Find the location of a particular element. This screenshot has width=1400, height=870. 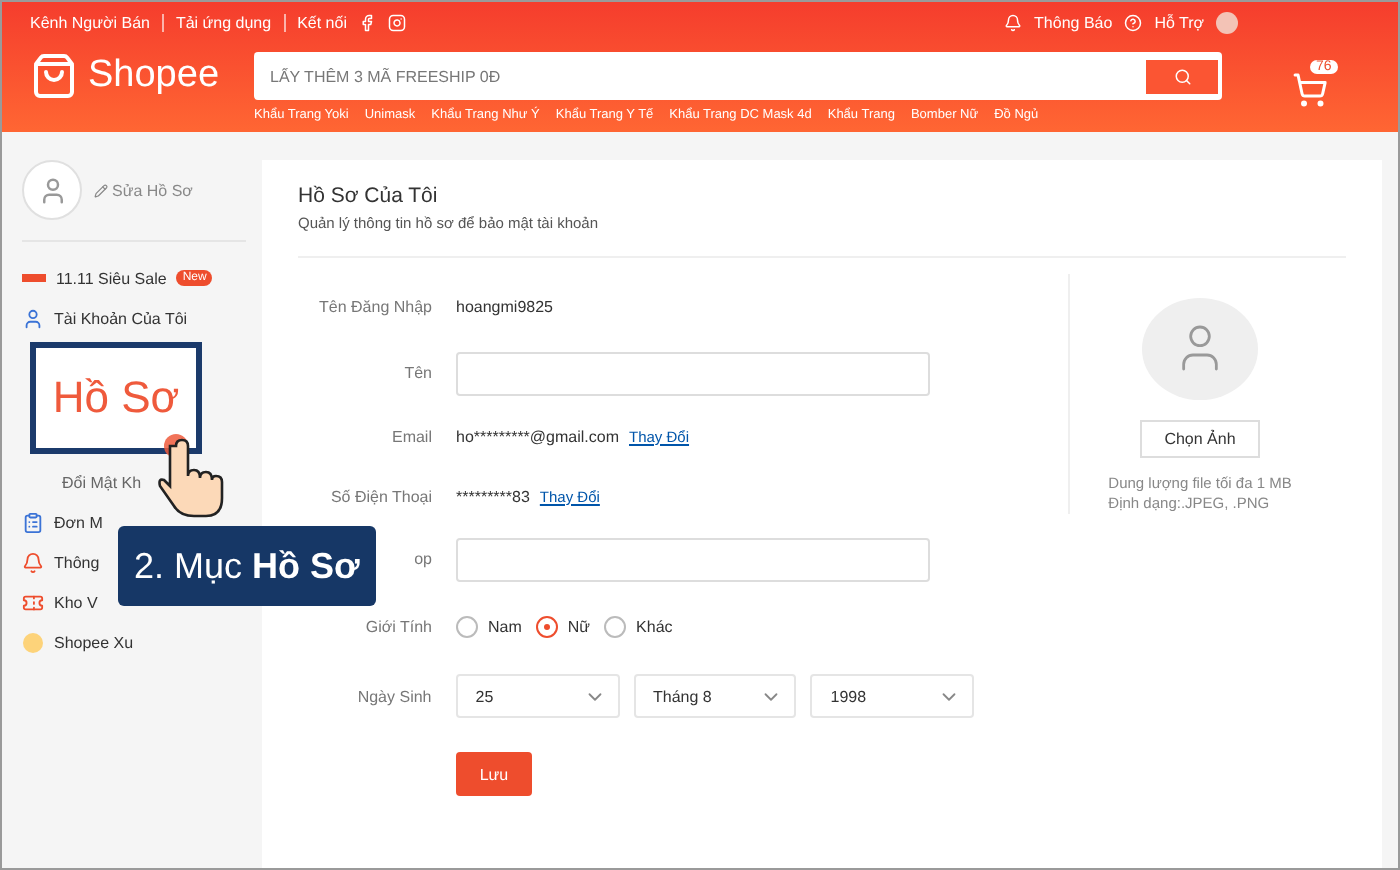

field-value: *********83 is located at coordinates (493, 496).